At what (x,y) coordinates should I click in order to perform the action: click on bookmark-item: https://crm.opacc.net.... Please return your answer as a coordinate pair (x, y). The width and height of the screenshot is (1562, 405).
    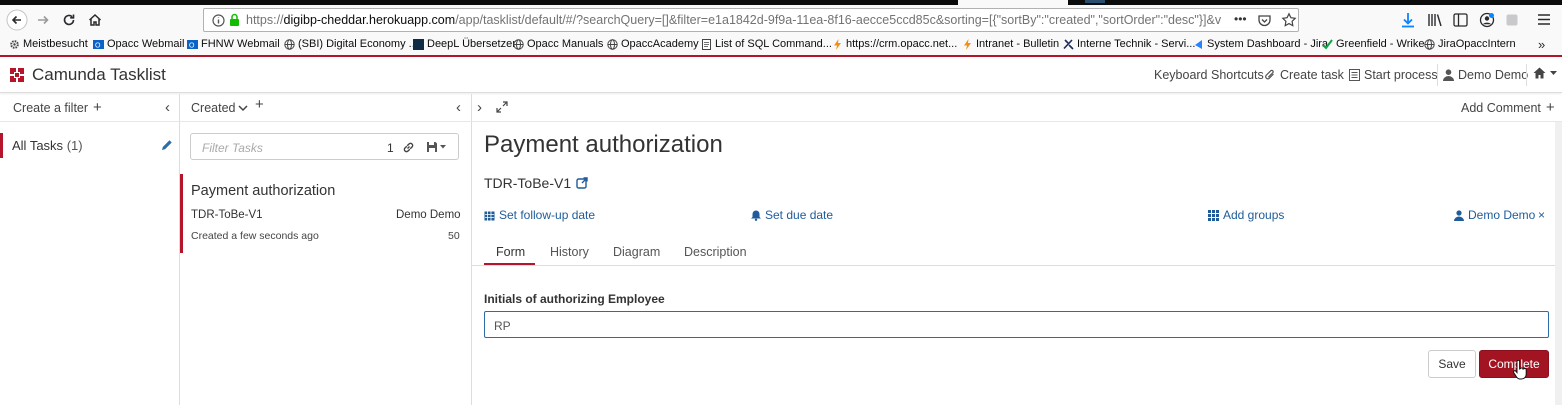
    Looking at the image, I should click on (894, 44).